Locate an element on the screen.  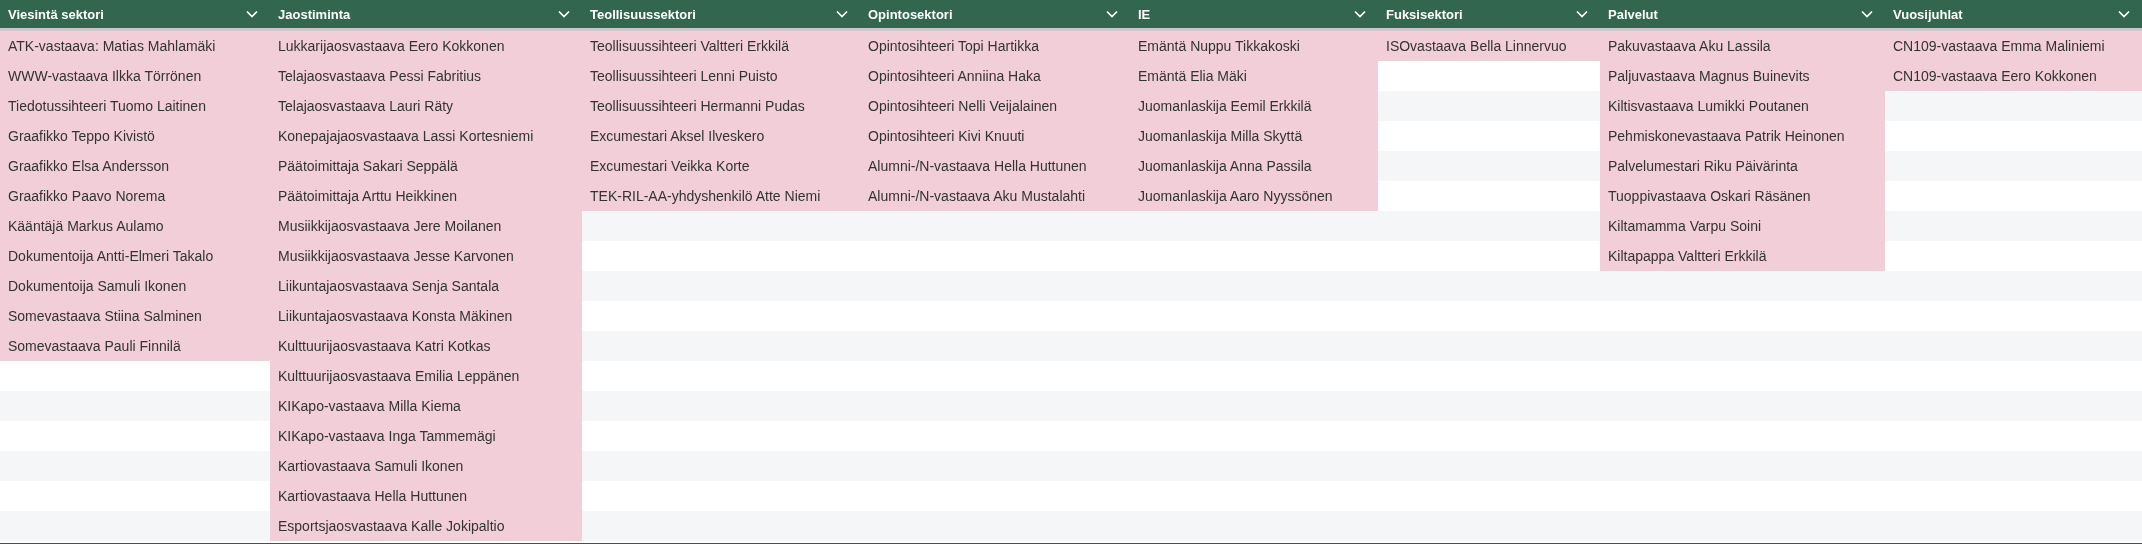
table-cell: Juomanlaskija Eemil Erkkilä is located at coordinates (1254, 106).